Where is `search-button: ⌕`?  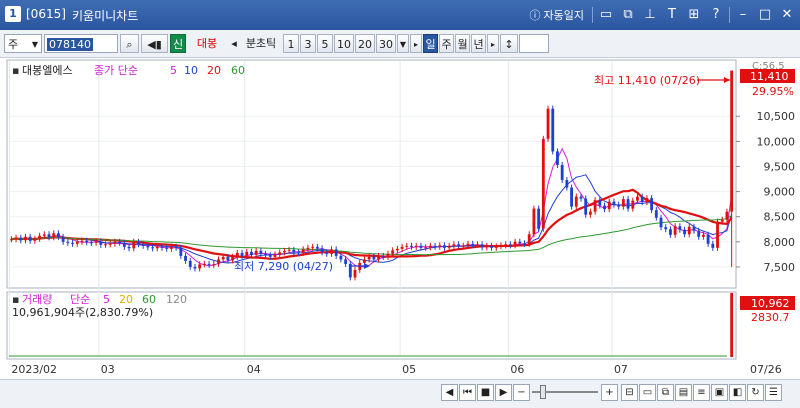
search-button: ⌕ is located at coordinates (129, 43).